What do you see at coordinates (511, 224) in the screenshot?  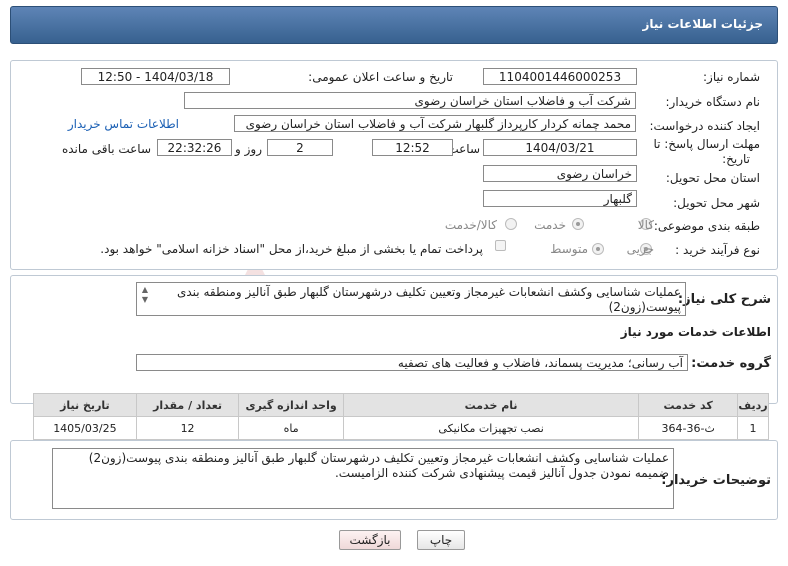 I see `category-radio-goods-service` at bounding box center [511, 224].